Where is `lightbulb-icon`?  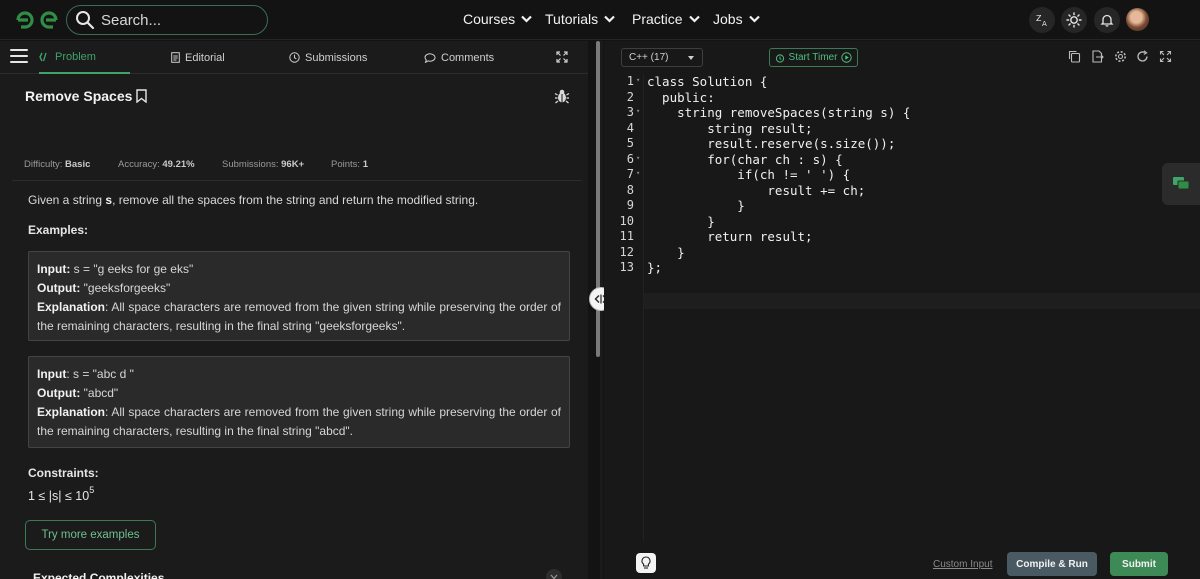
lightbulb-icon is located at coordinates (646, 562).